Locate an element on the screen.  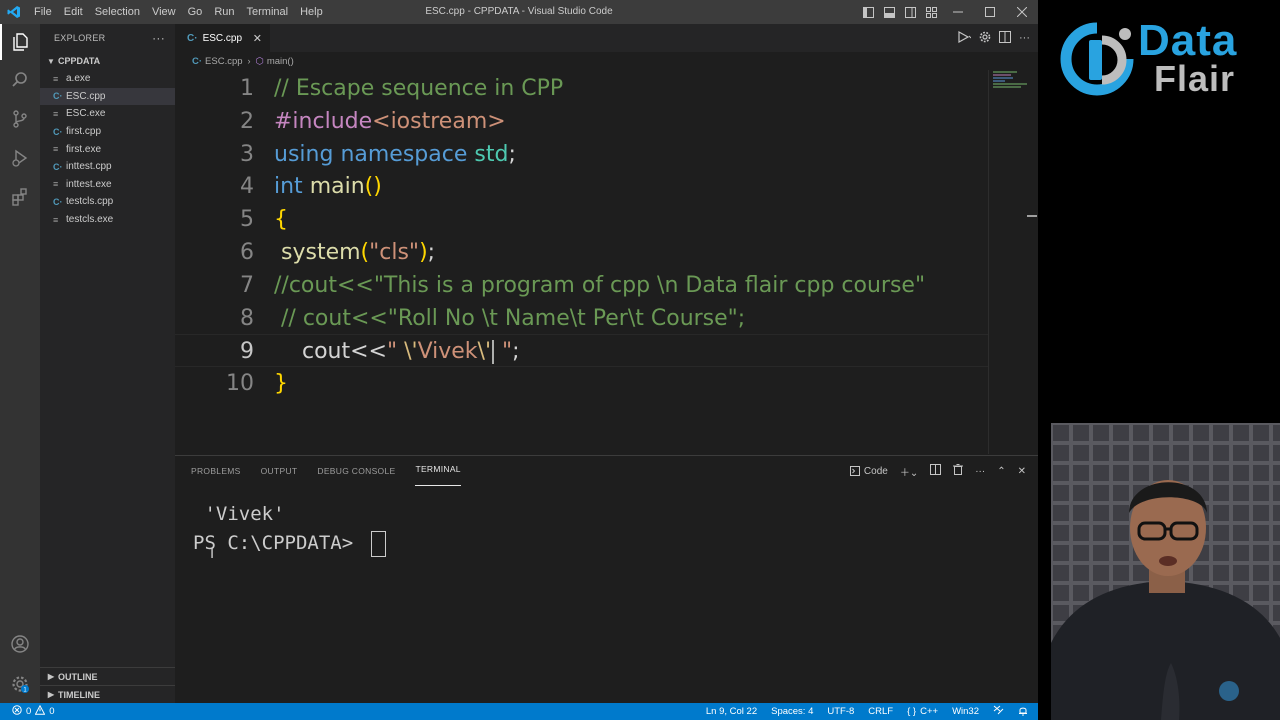
feedback-icon is located at coordinates (998, 711).